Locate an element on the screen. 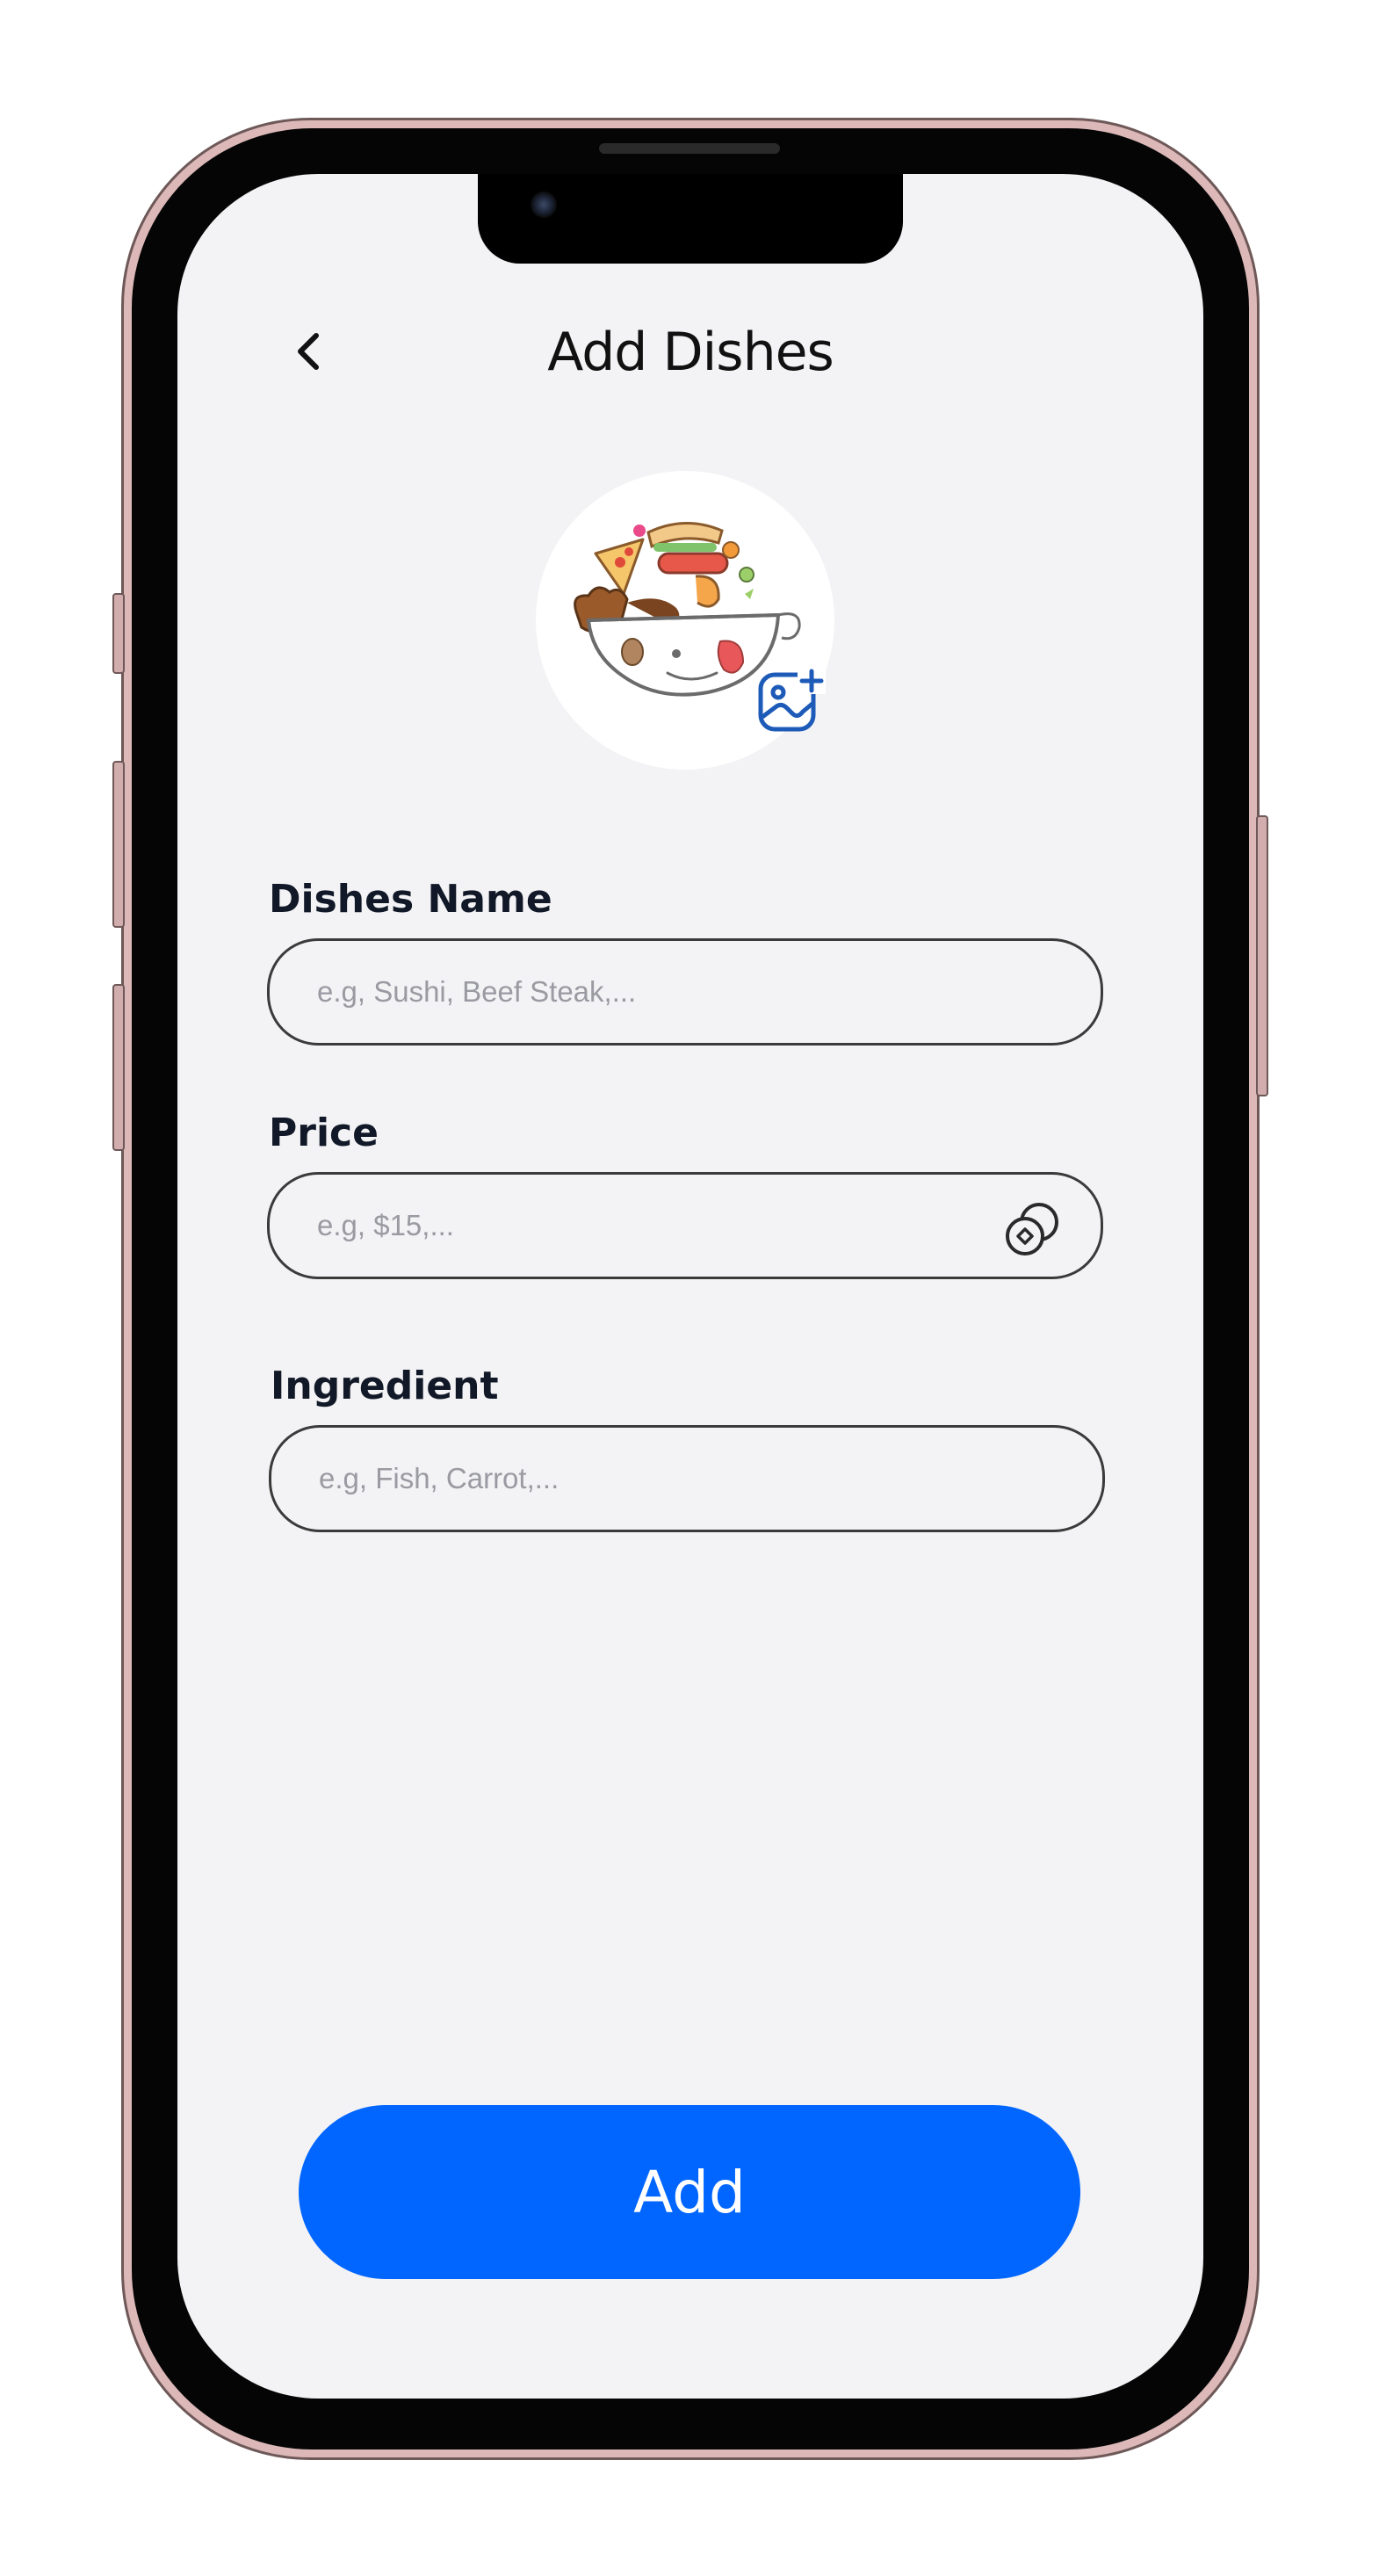 Image resolution: width=1379 pixels, height=2576 pixels. volume-down-button is located at coordinates (118, 1067).